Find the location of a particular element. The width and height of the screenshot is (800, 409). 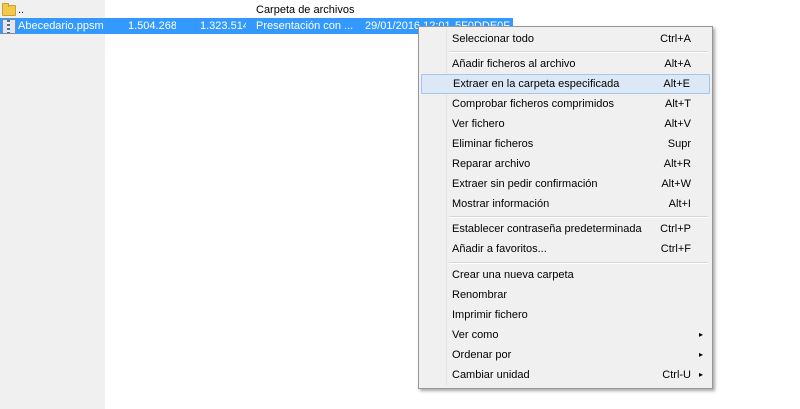

file-size: 1.504.268 is located at coordinates (152, 26).